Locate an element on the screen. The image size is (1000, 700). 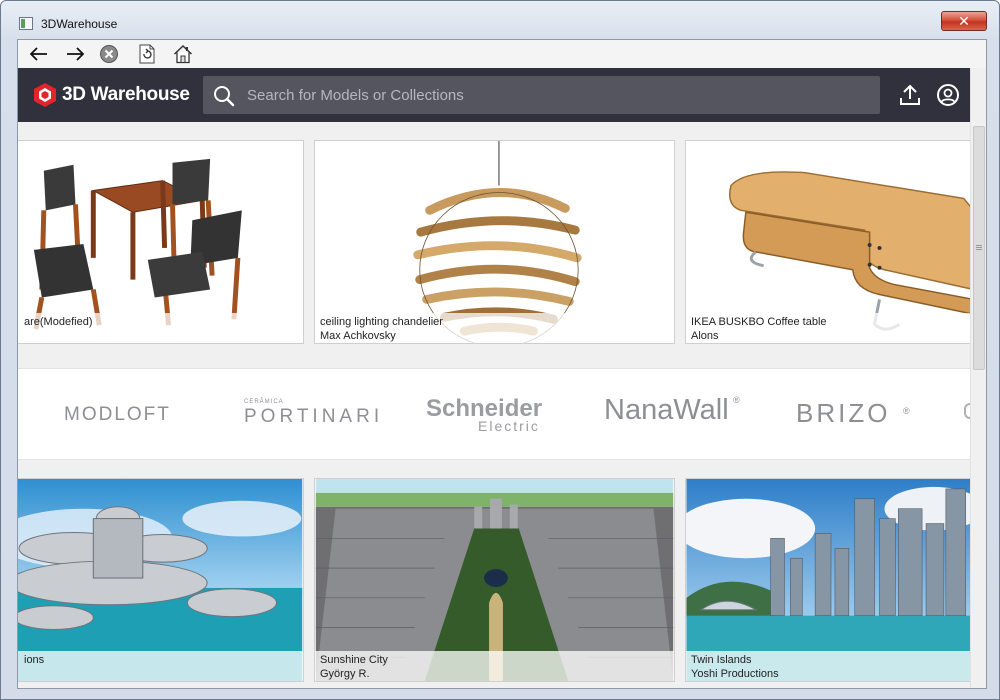
back-arrow-icon is located at coordinates (38, 54).